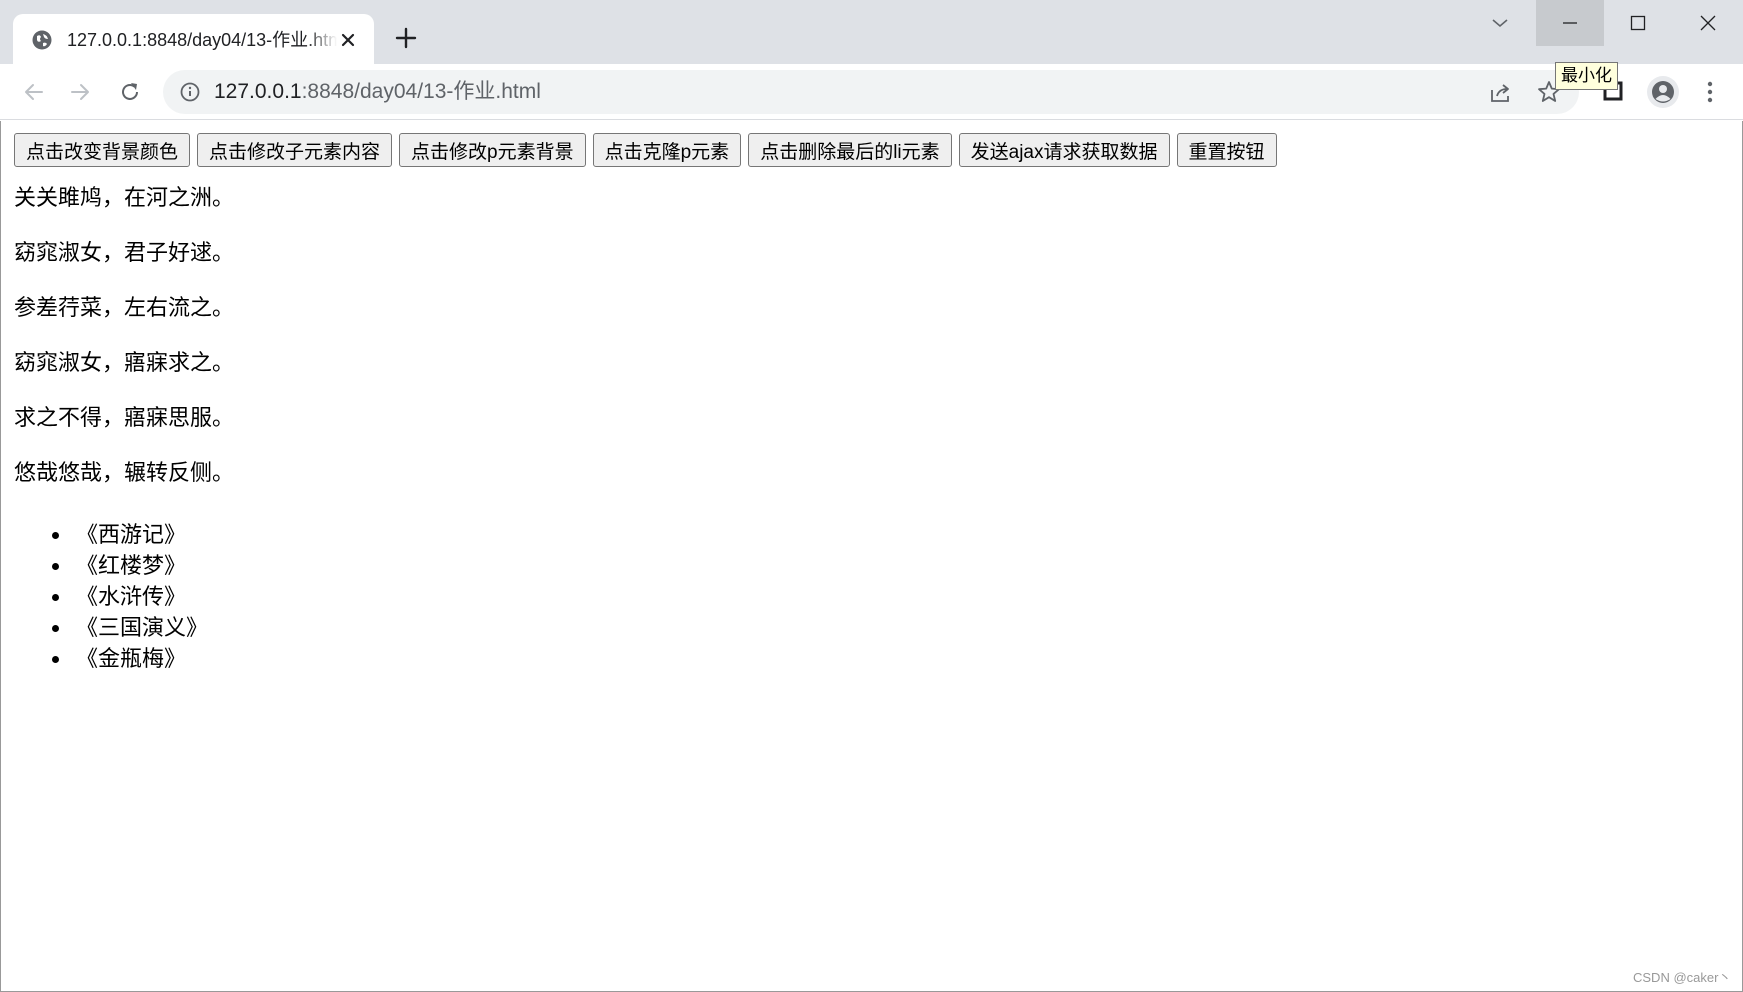 The width and height of the screenshot is (1743, 992). I want to click on url-text: 127.0.0.1:8848/day04/13-作业.html, so click(377, 92).